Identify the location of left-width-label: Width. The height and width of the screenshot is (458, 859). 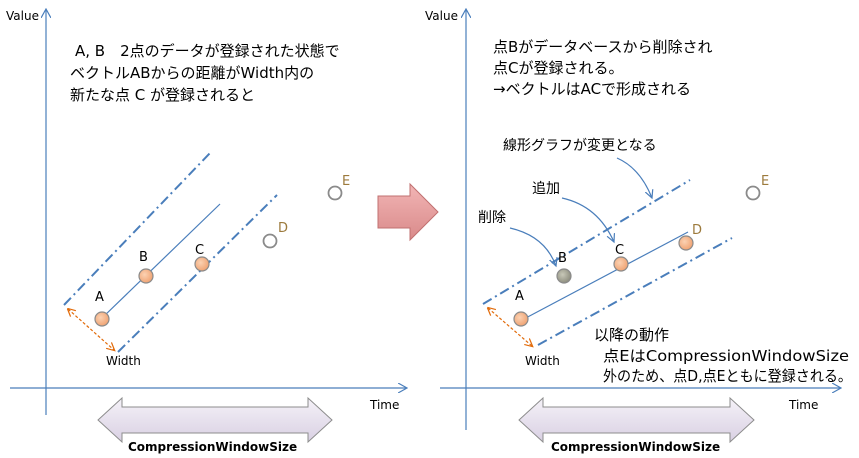
(123, 361).